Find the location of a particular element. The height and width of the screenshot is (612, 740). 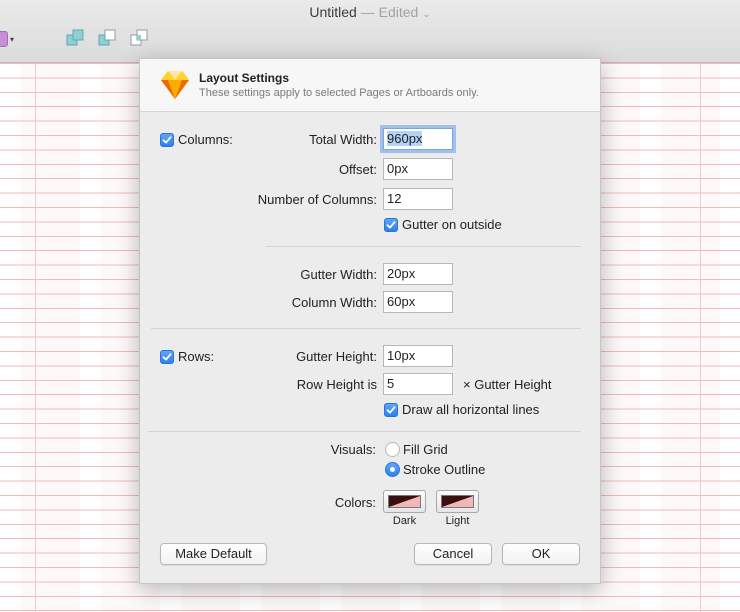

ok-button: OK is located at coordinates (541, 554).